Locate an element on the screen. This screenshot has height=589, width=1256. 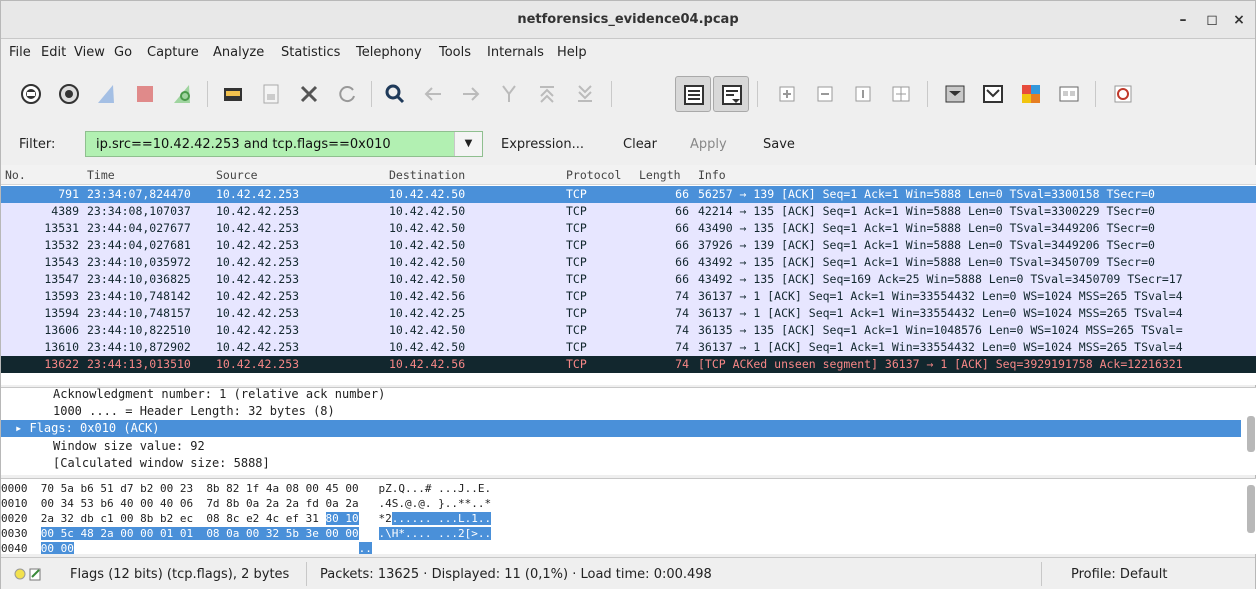
close-file-button is located at coordinates (309, 94).